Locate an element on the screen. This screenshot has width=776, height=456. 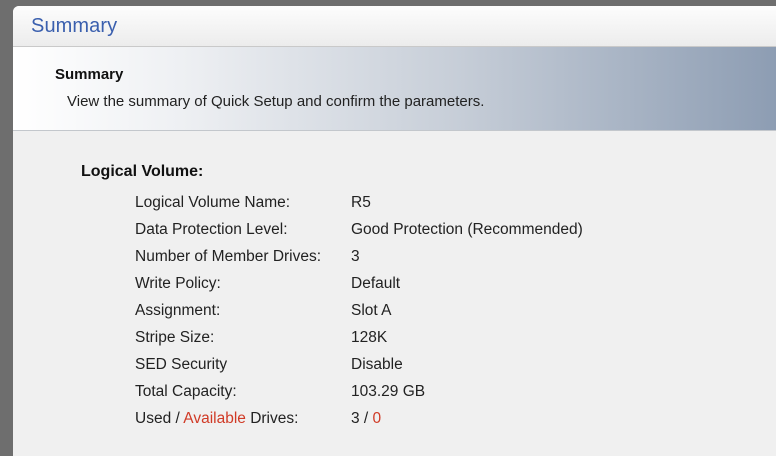
param-label: Total Capacity: is located at coordinates (186, 391).